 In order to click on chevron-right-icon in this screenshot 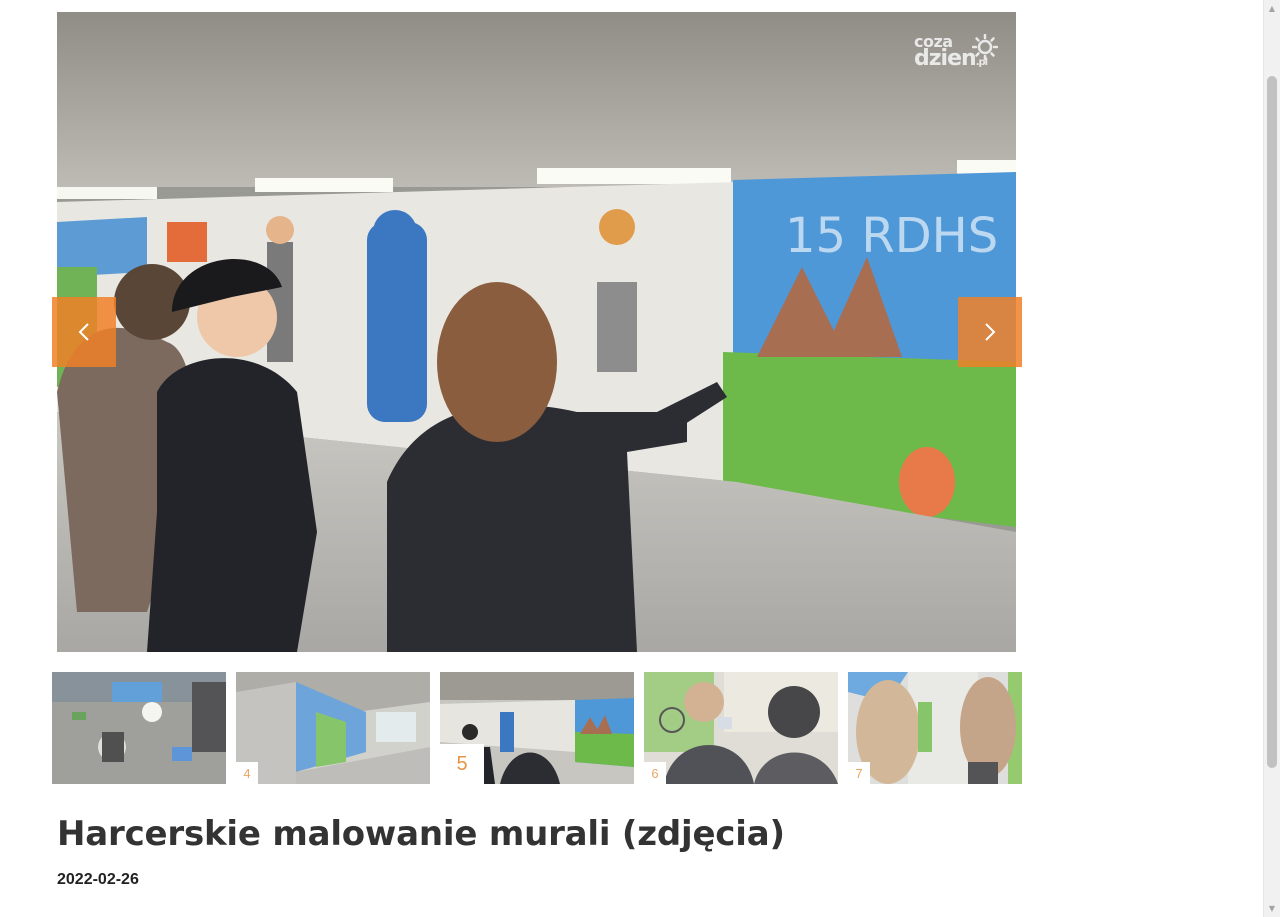, I will do `click(990, 332)`.